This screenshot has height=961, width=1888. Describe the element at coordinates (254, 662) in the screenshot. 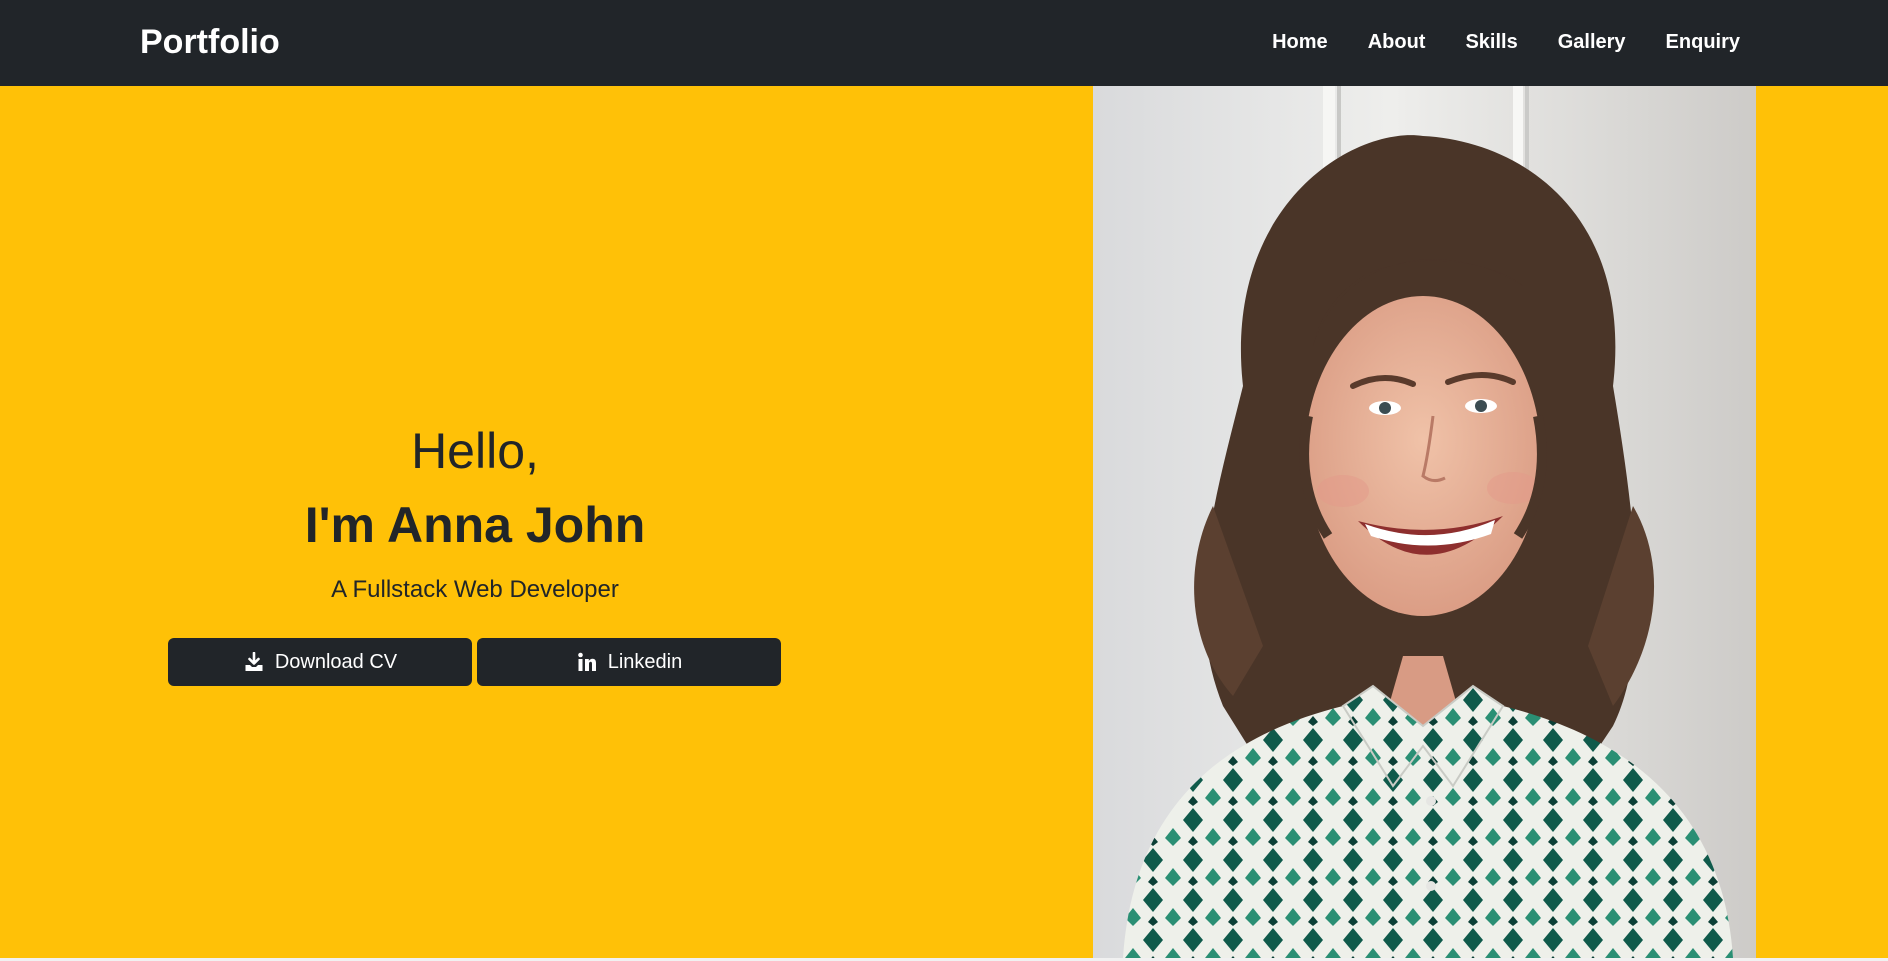

I see `download-icon` at that location.